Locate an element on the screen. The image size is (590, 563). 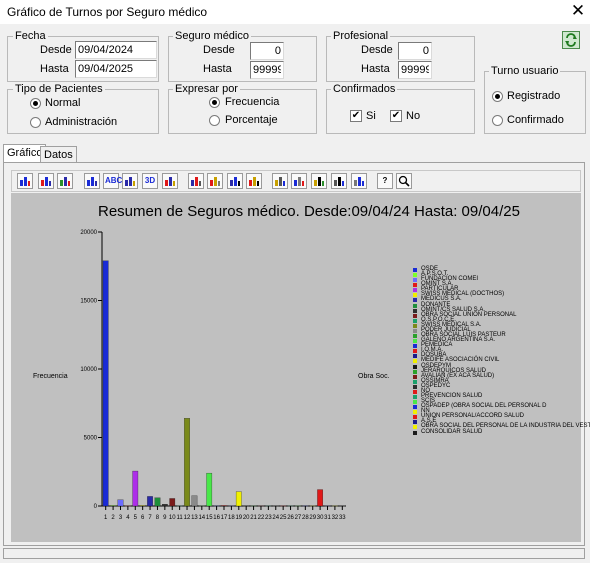
stacked-bar-button is located at coordinates (65, 181).